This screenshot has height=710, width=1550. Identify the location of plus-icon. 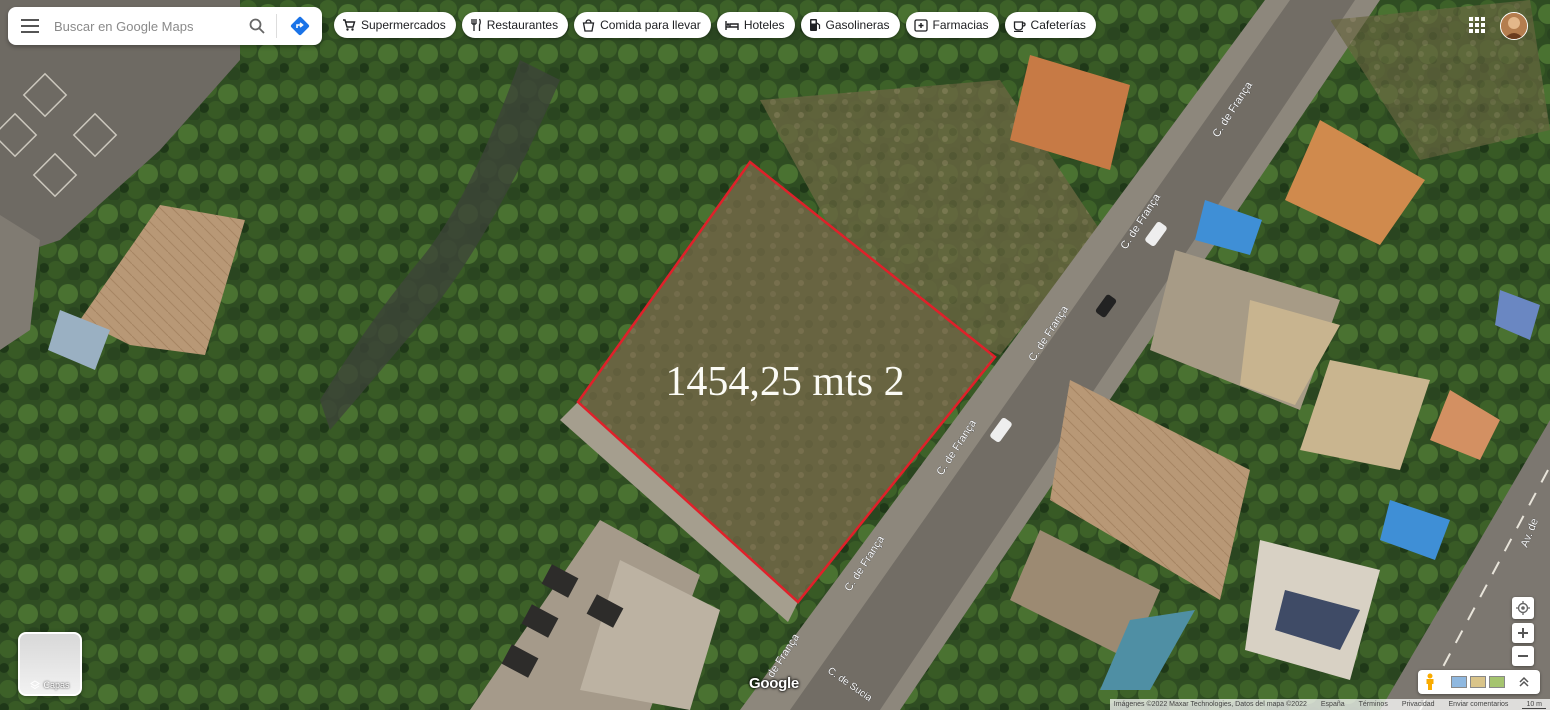
(1523, 633).